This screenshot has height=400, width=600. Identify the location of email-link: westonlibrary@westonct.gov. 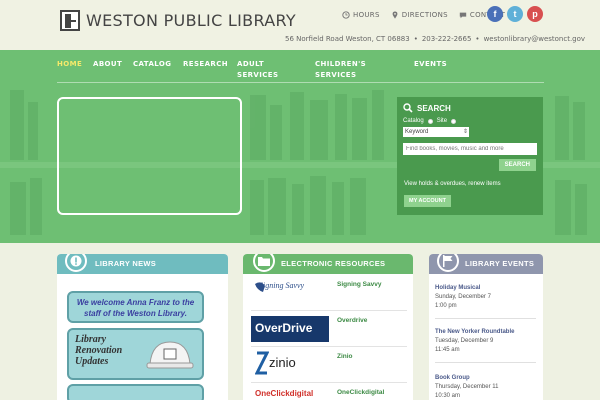
(535, 39).